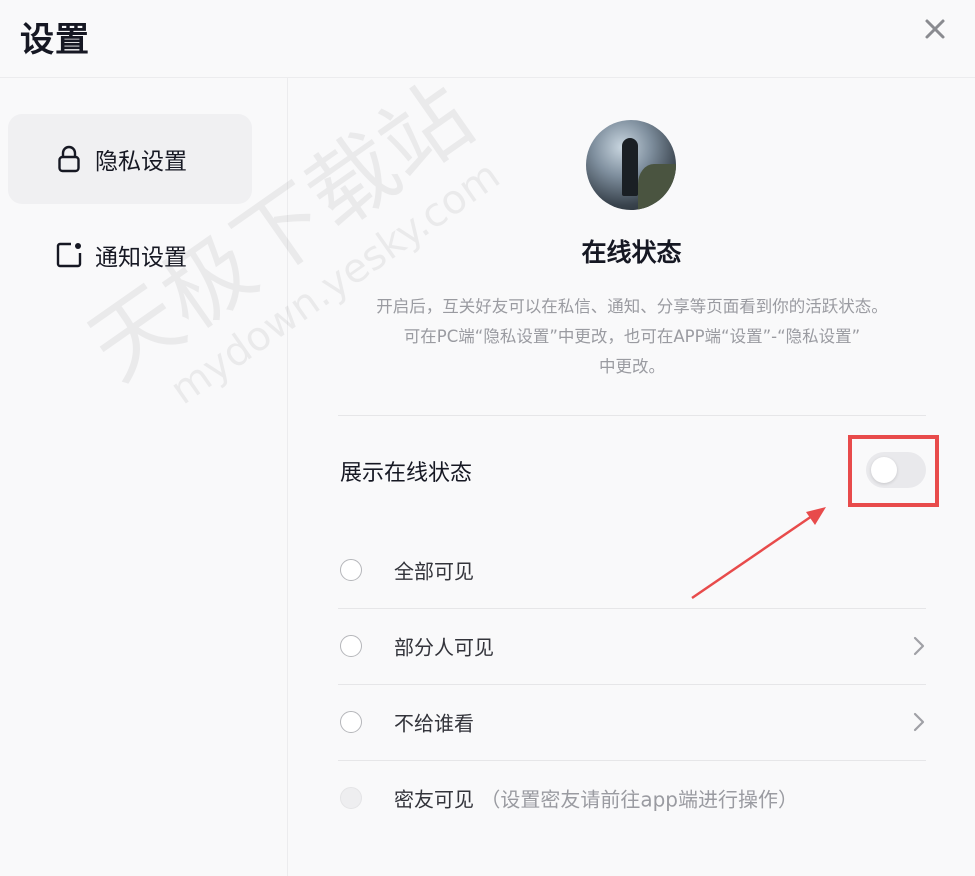  I want to click on sidebar-item-privacy: 隐私设置, so click(130, 159).